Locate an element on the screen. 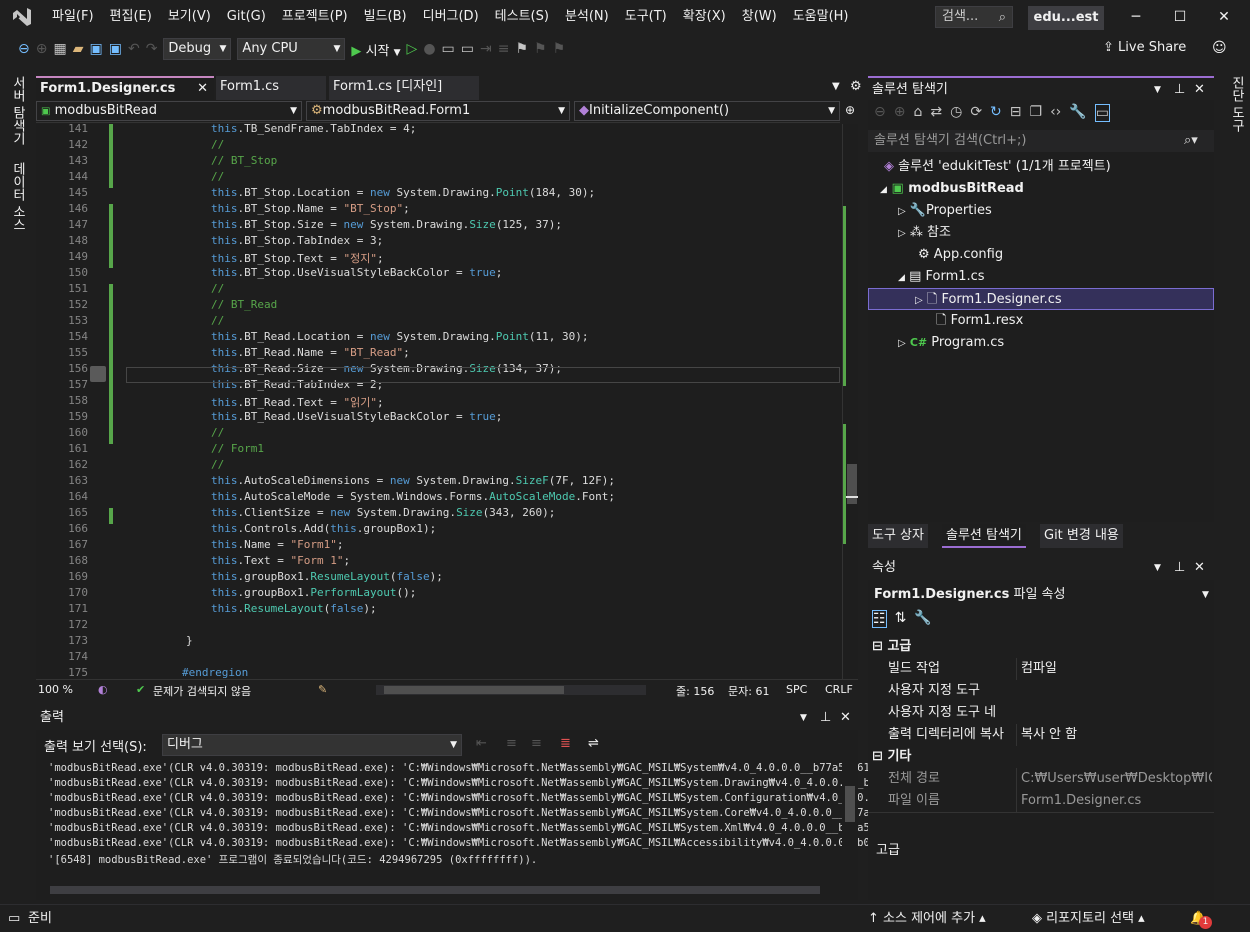 This screenshot has height=932, width=1250. next-message-icon: ≡ is located at coordinates (536, 743).